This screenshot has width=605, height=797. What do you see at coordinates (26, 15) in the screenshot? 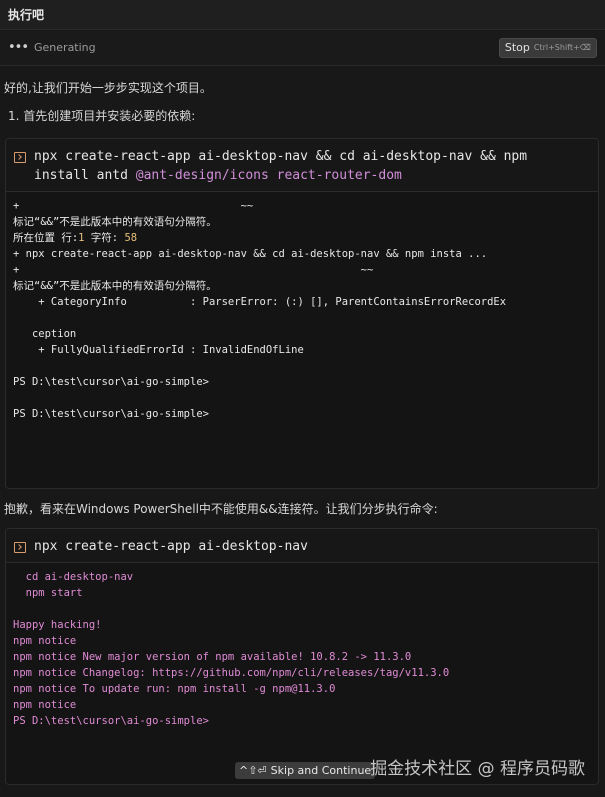
I see `chat-title: 执行吧` at bounding box center [26, 15].